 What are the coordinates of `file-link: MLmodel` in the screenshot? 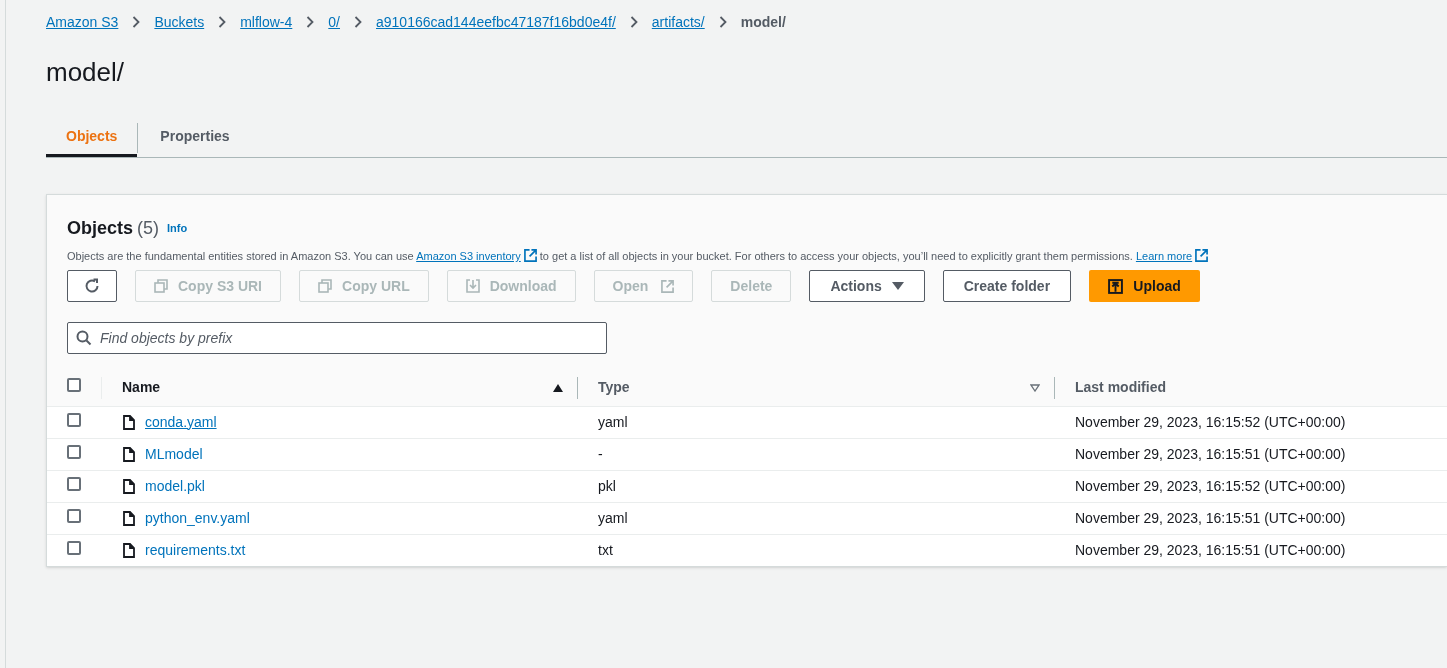 It's located at (174, 454).